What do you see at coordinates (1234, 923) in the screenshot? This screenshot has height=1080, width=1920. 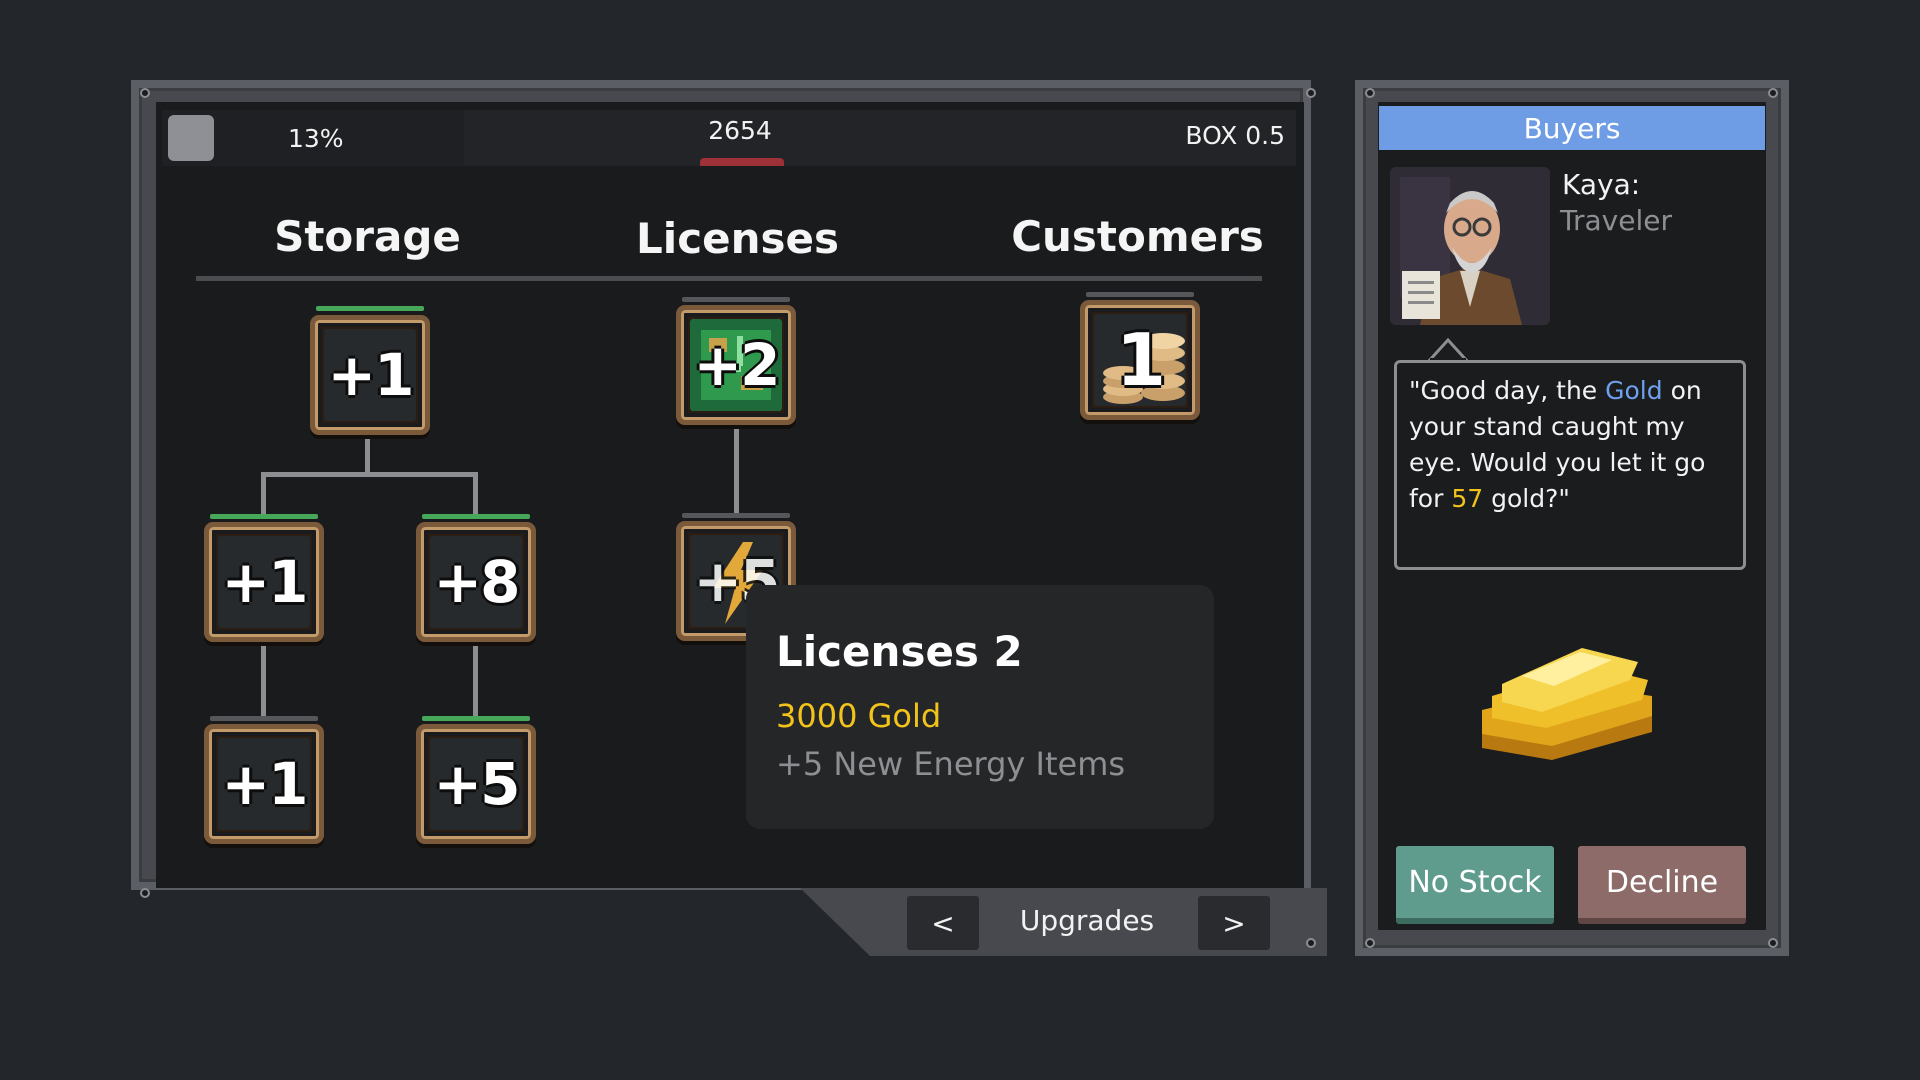 I see `next-page-button: >` at bounding box center [1234, 923].